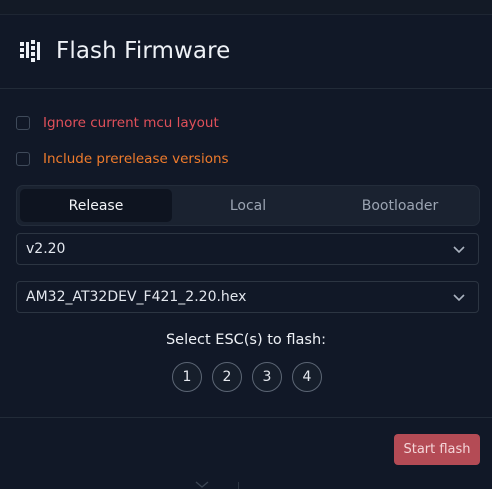 The image size is (492, 489). I want to click on tab-local: Local, so click(248, 205).